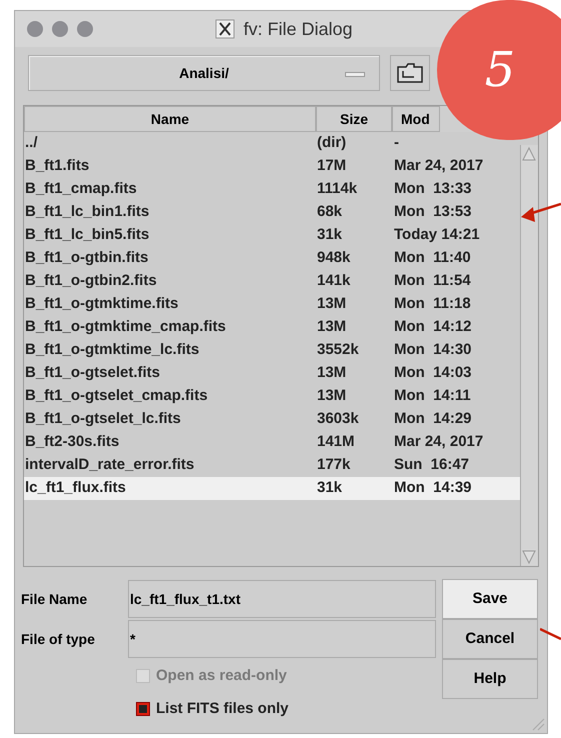 The image size is (561, 738). I want to click on file-date: Mon 11:18, so click(432, 304).